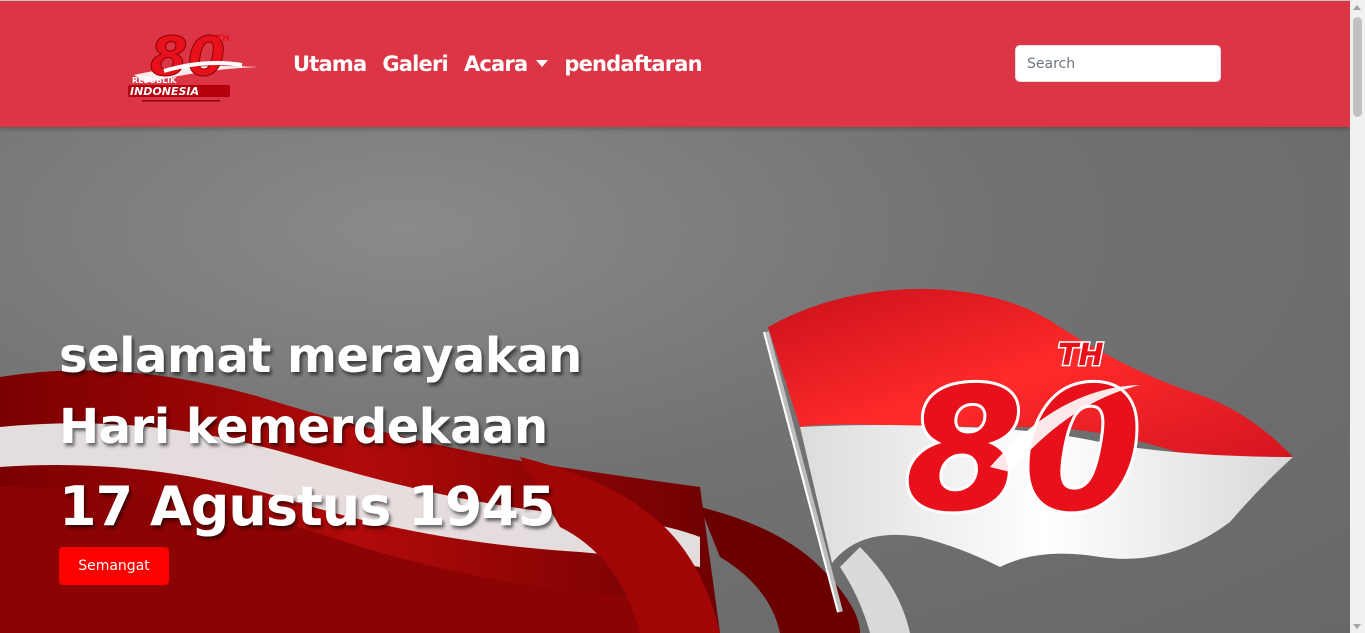 This screenshot has height=633, width=1365. I want to click on nav-links: Utama Galeri Acara pendaftaran, so click(505, 64).